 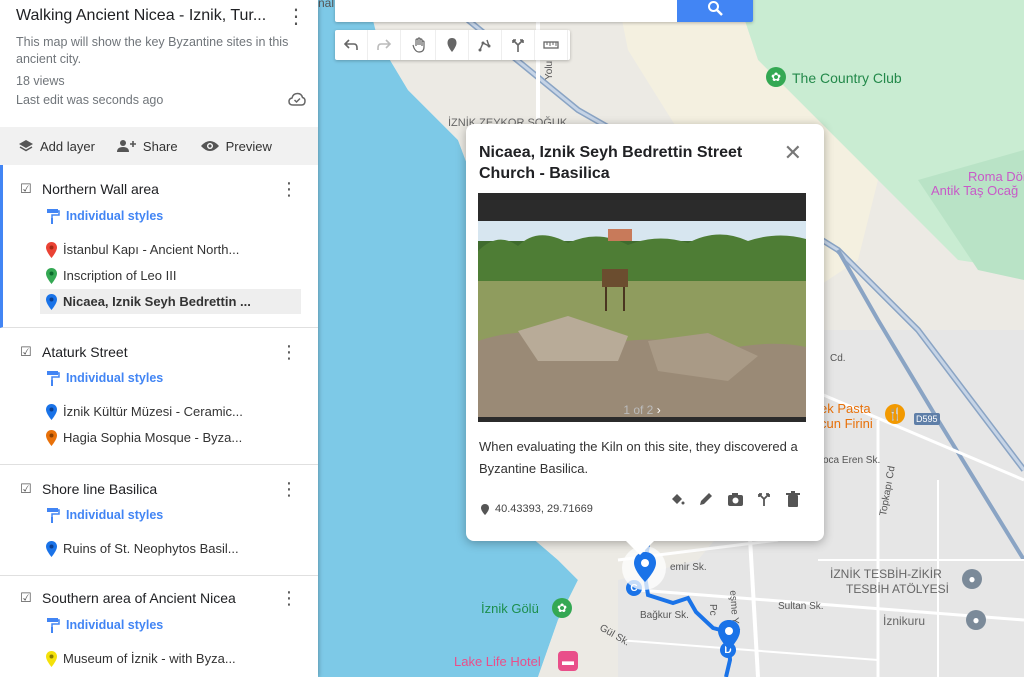 I want to click on map-pin-icon, so click(x=729, y=637).